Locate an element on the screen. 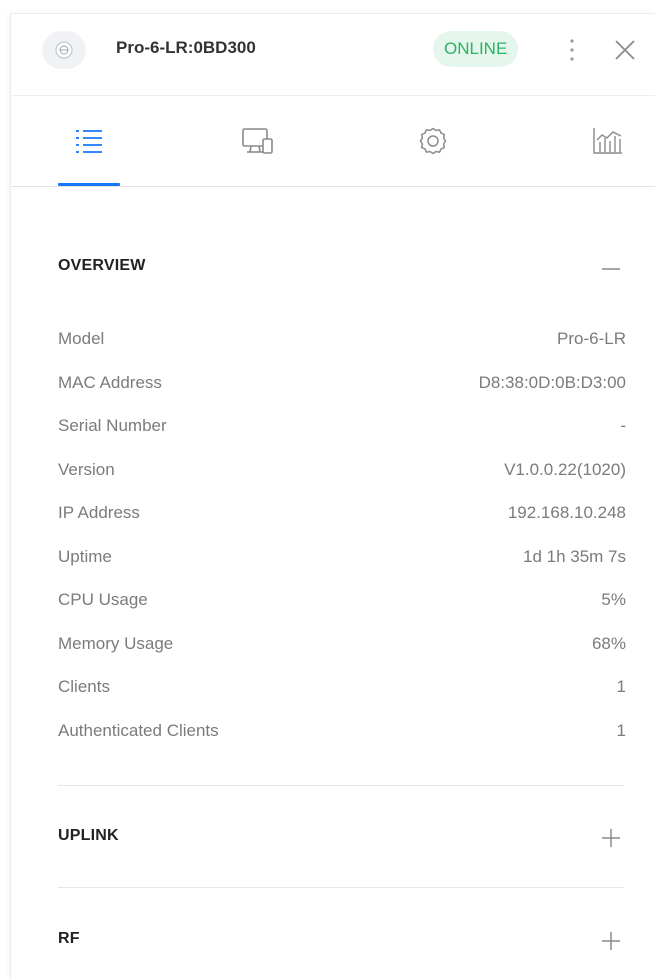 The width and height of the screenshot is (655, 979). gear-icon is located at coordinates (433, 141).